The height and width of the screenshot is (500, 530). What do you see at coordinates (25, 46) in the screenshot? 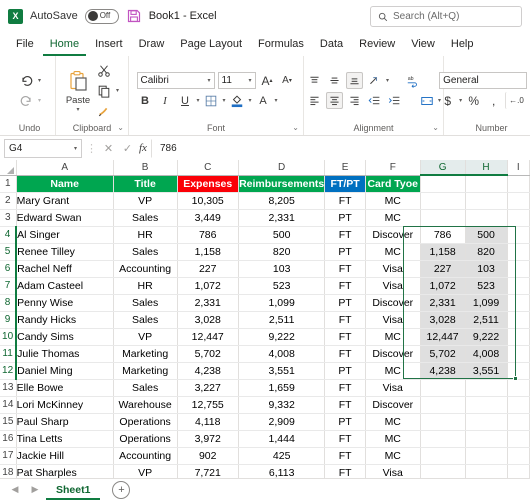
I see `tab-file: File` at bounding box center [25, 46].